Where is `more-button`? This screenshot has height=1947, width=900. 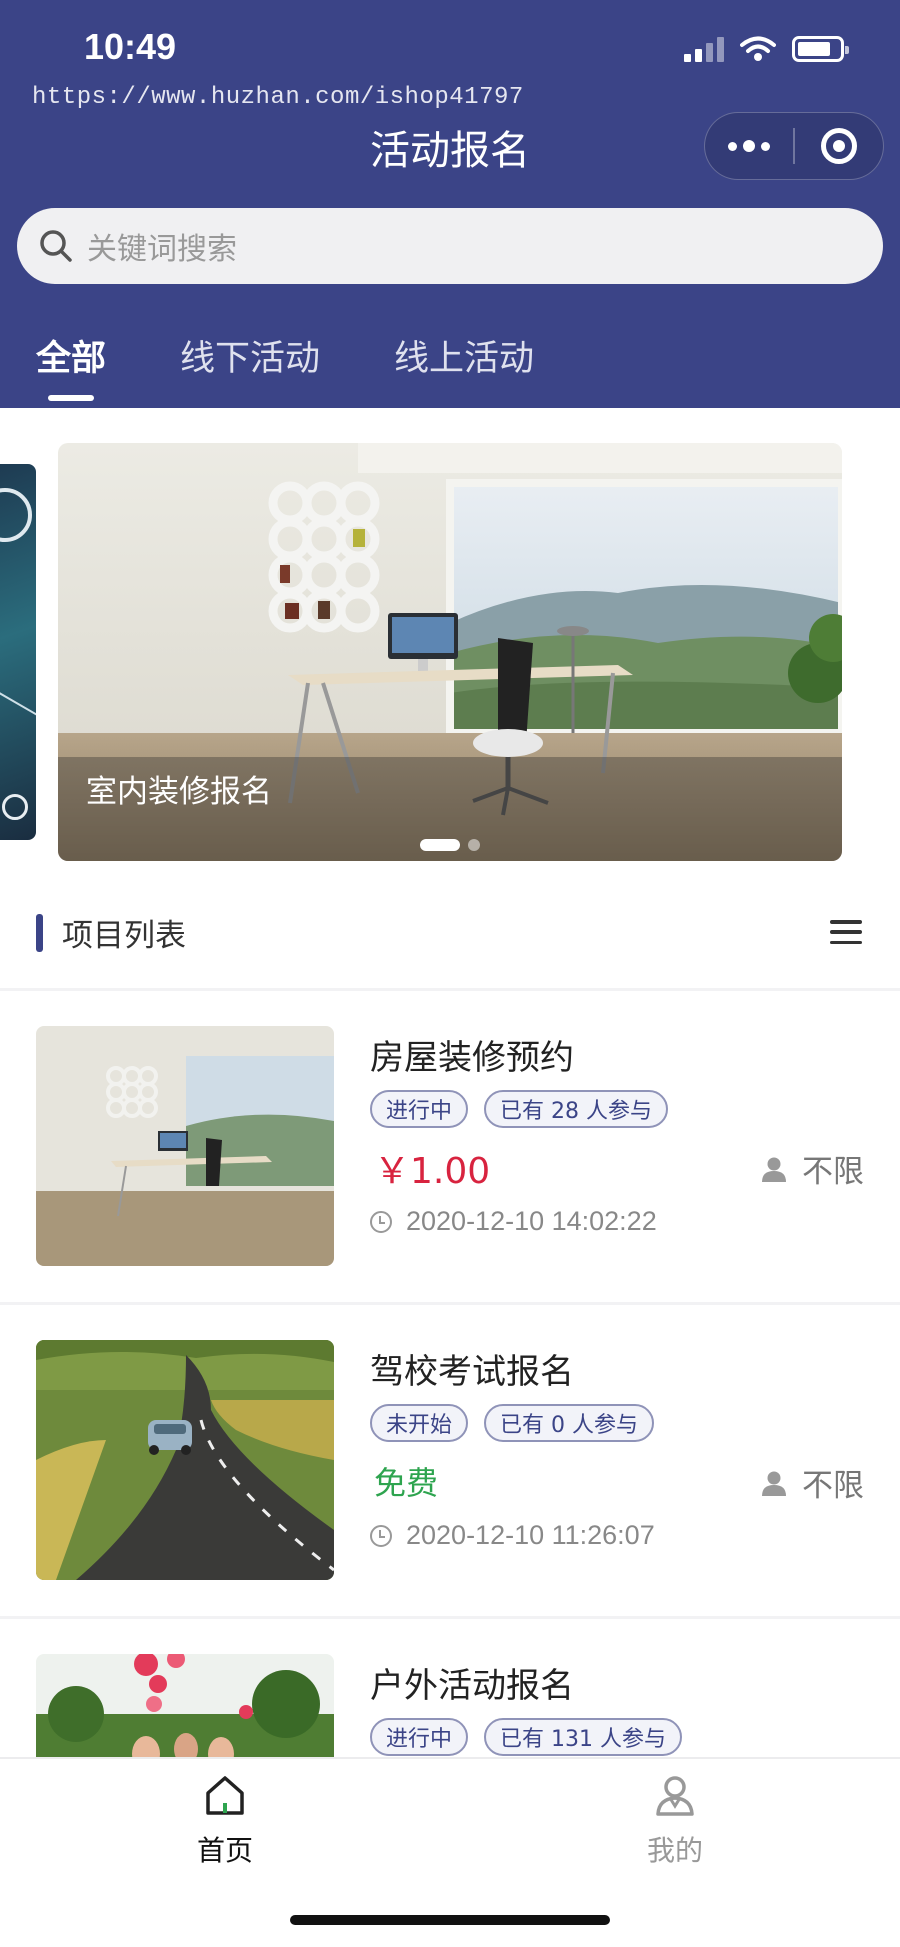 more-button is located at coordinates (749, 146).